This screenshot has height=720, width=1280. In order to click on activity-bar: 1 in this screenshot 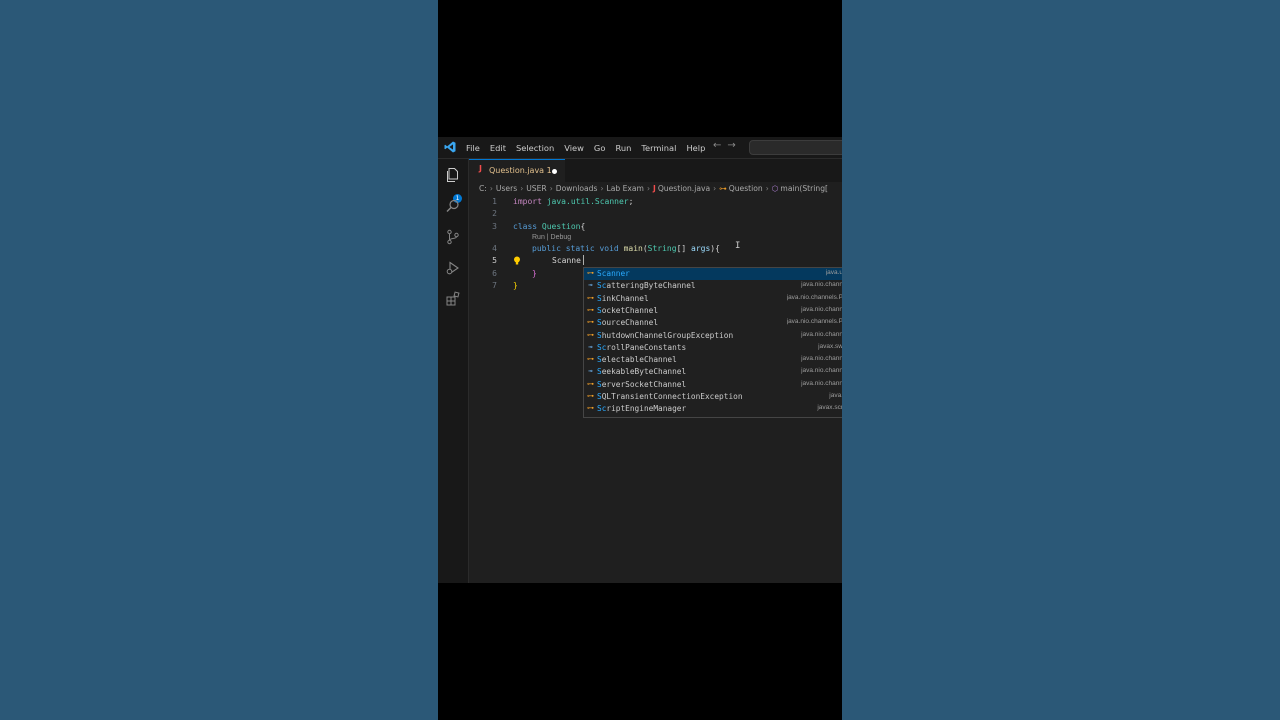, I will do `click(453, 371)`.